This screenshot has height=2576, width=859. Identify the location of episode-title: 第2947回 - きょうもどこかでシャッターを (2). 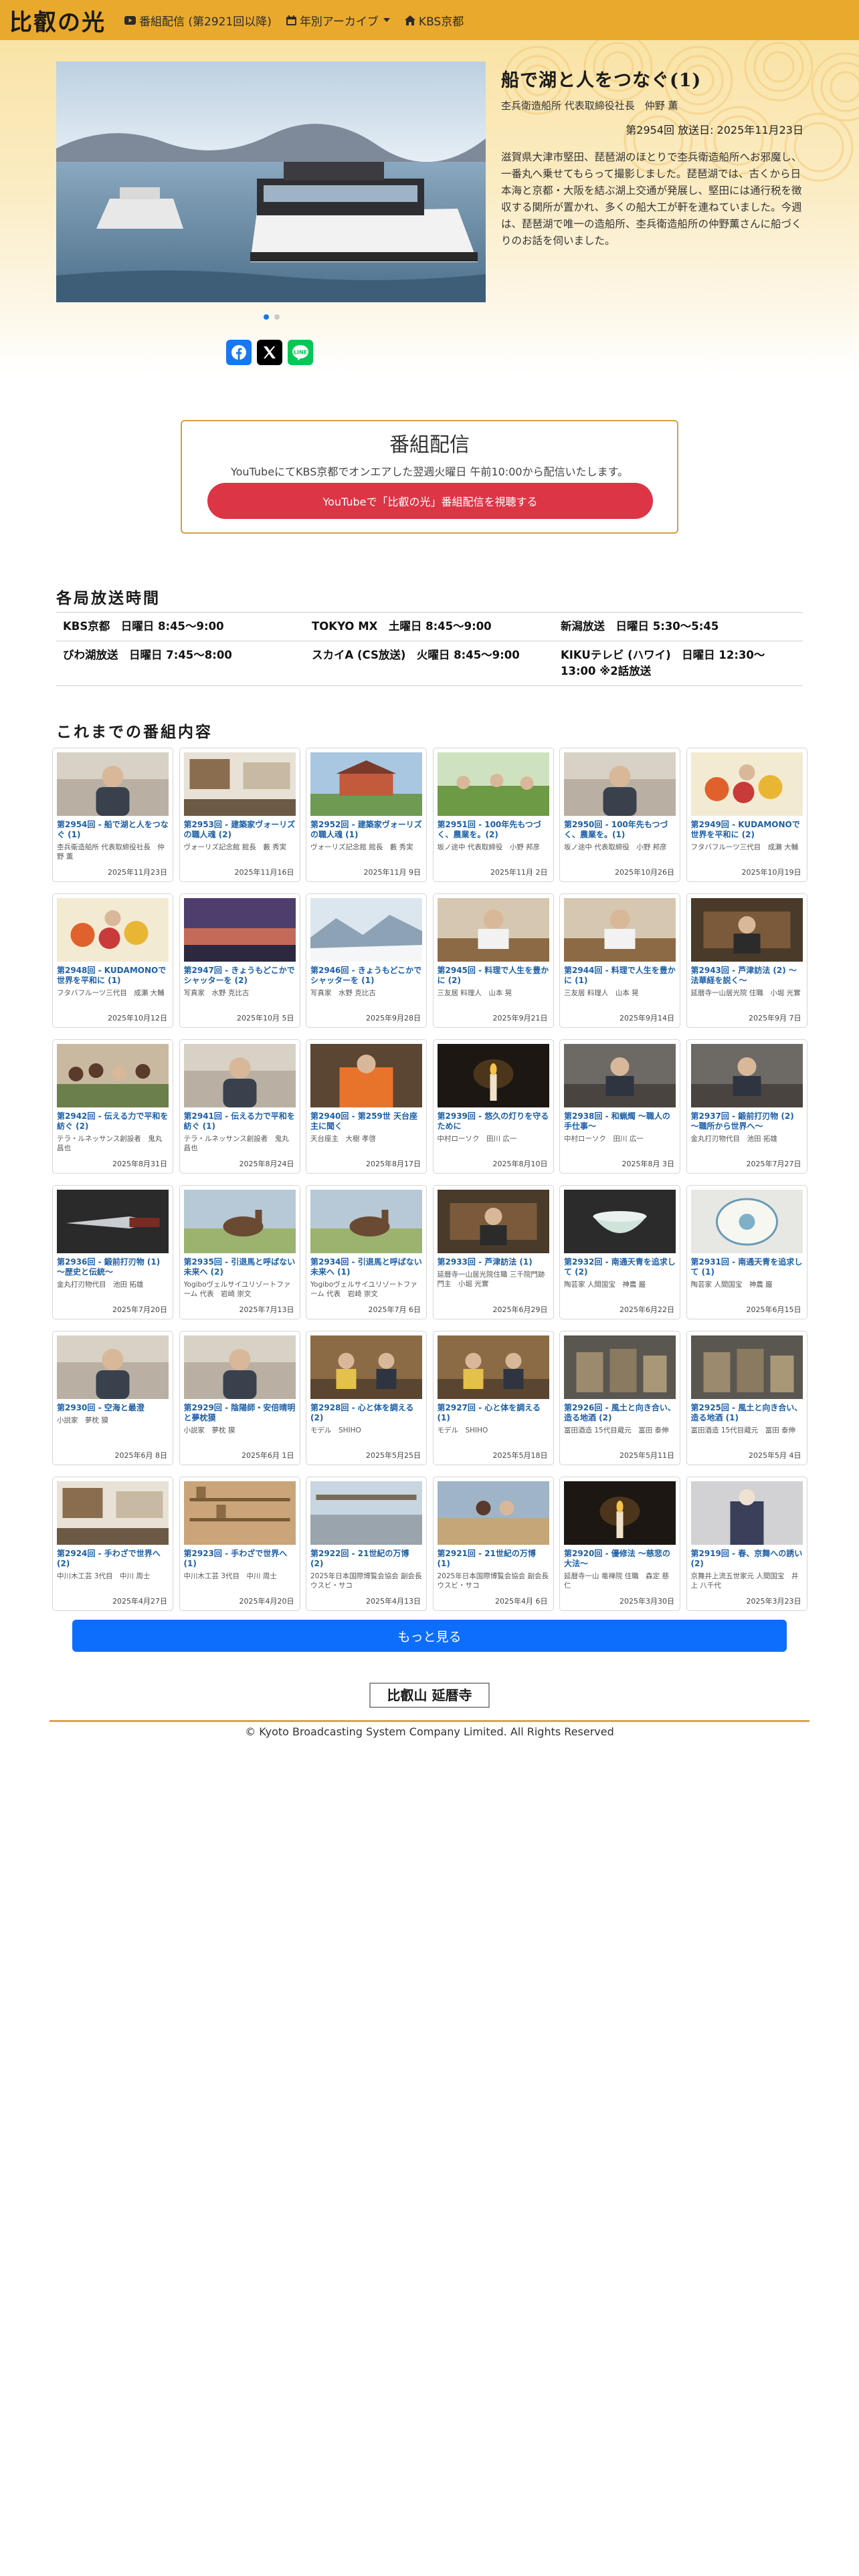
(240, 976).